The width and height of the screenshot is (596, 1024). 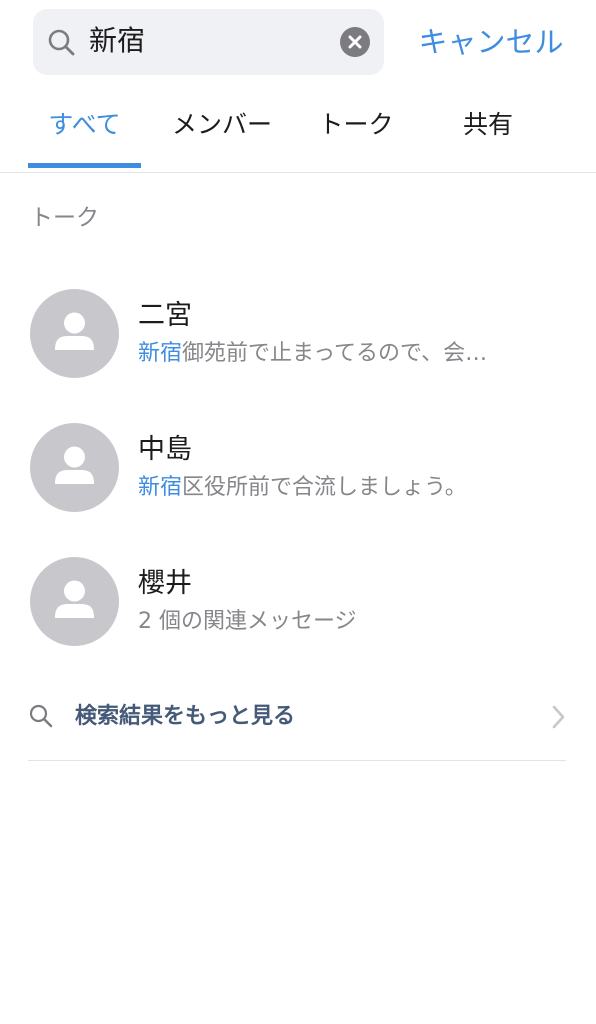 What do you see at coordinates (222, 125) in the screenshot?
I see `tab-members: メンバー` at bounding box center [222, 125].